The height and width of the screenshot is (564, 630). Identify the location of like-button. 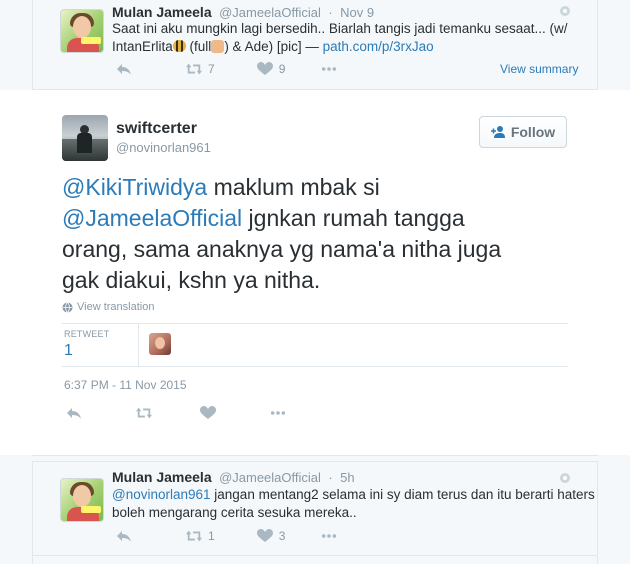
(208, 413).